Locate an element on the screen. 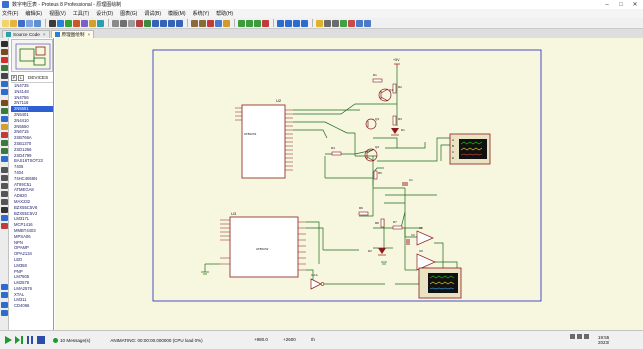  path-icon is located at coordinates (4, 202).